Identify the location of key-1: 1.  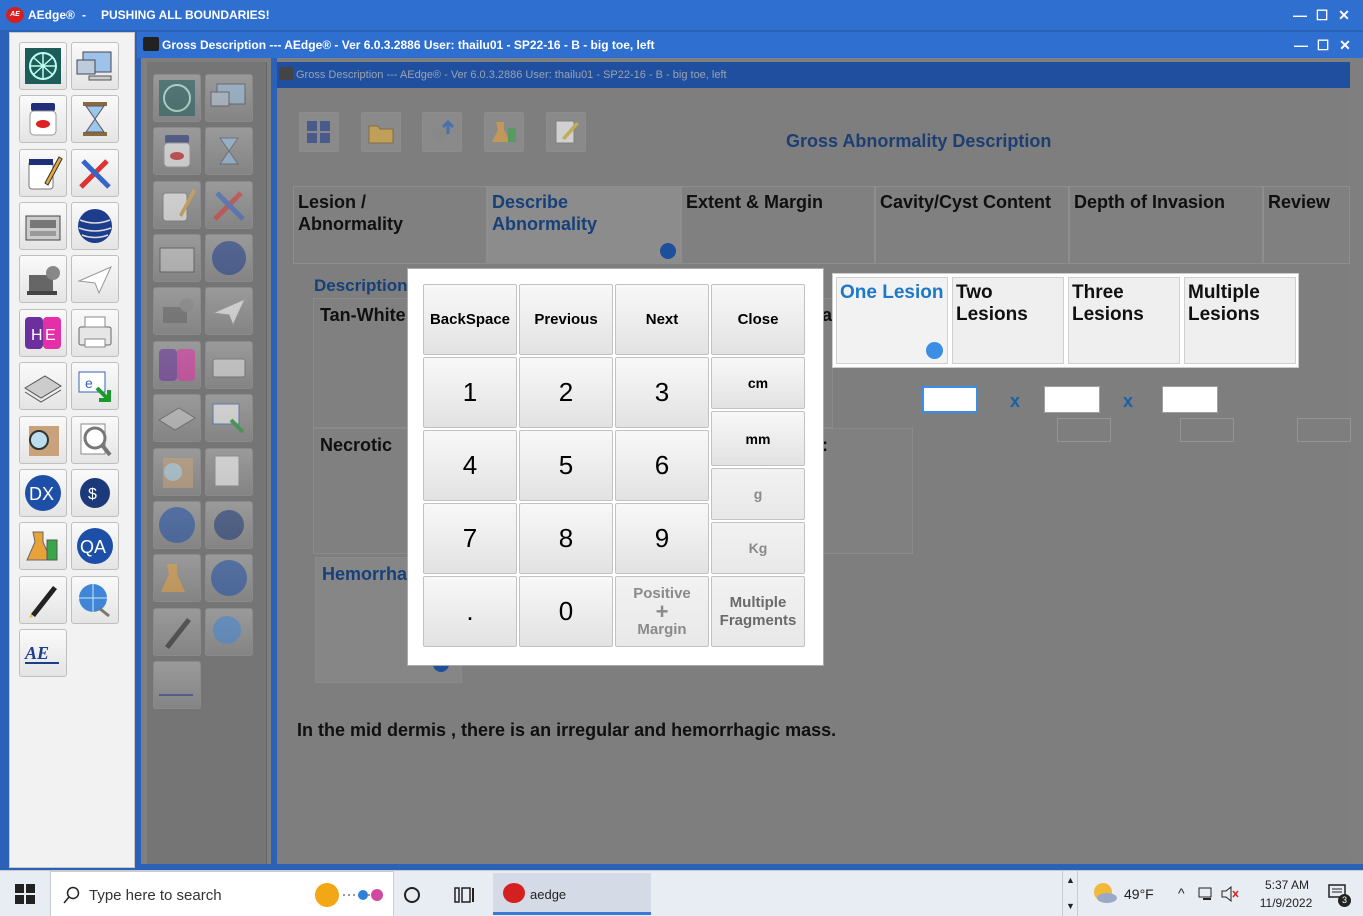
(470, 392).